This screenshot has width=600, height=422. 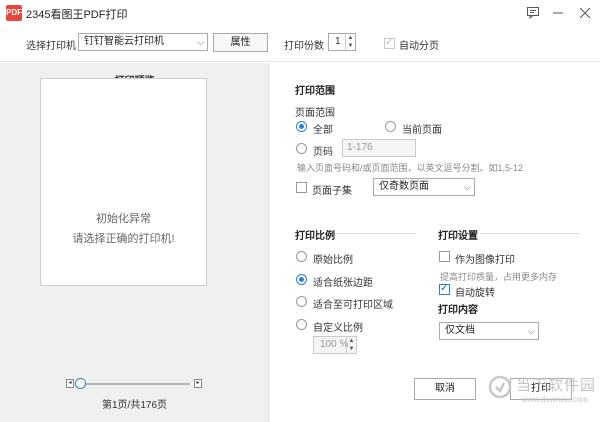 I want to click on close-icon, so click(x=585, y=13).